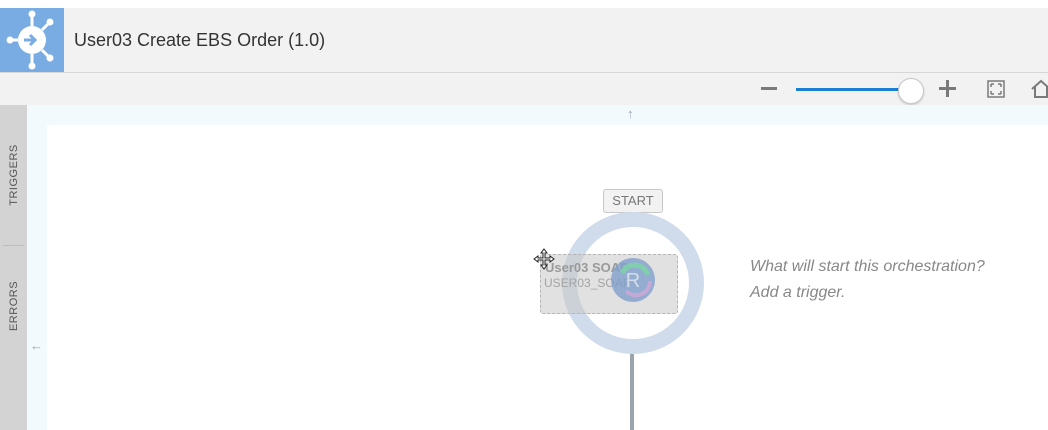 Image resolution: width=1048 pixels, height=430 pixels. I want to click on canvas-left-gutter, so click(37, 267).